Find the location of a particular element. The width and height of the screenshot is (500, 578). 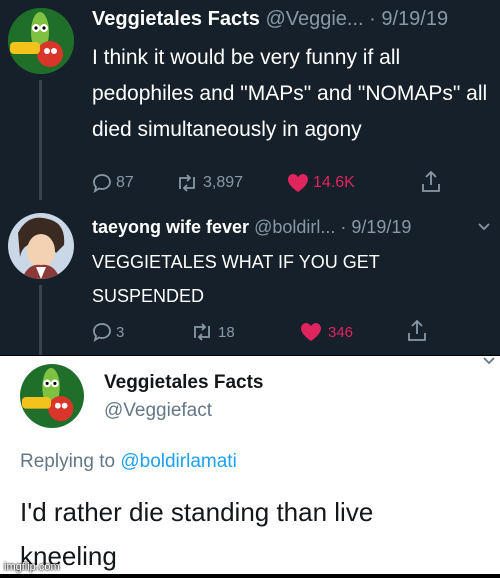

replying-to: Replying to @boldirlamati is located at coordinates (128, 462).